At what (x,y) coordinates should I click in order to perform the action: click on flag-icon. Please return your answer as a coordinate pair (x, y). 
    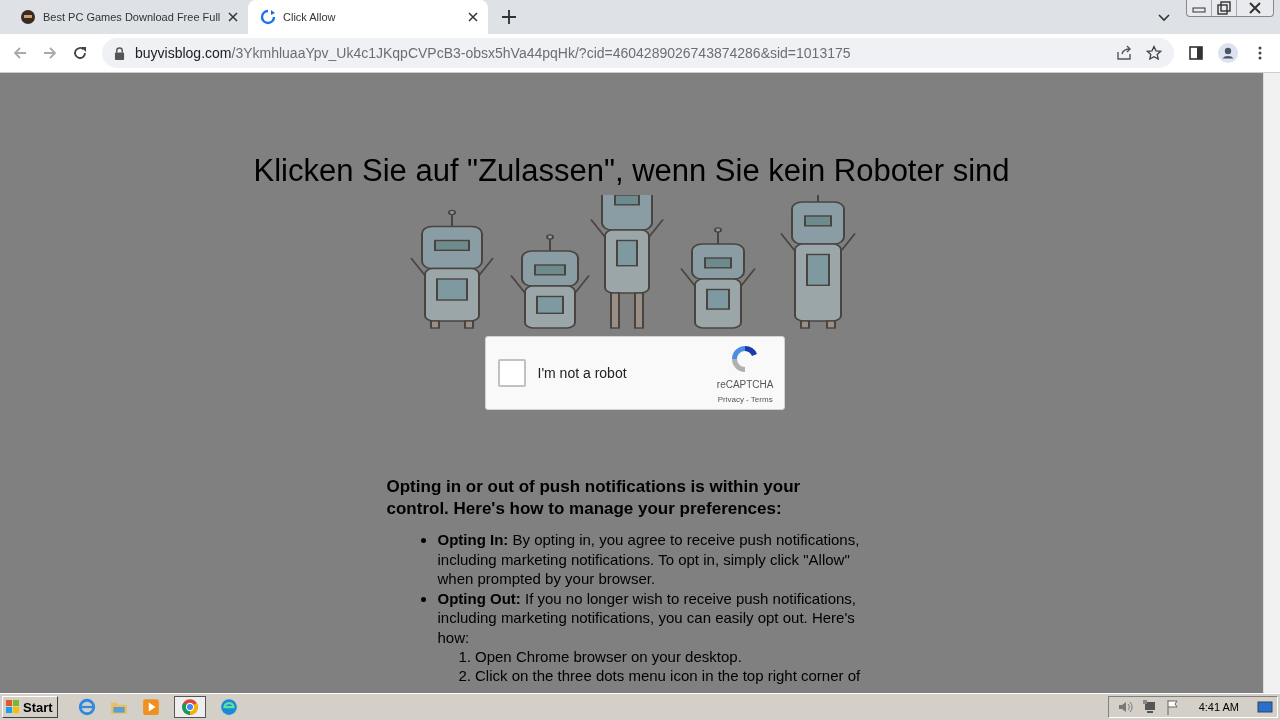
    Looking at the image, I should click on (1172, 707).